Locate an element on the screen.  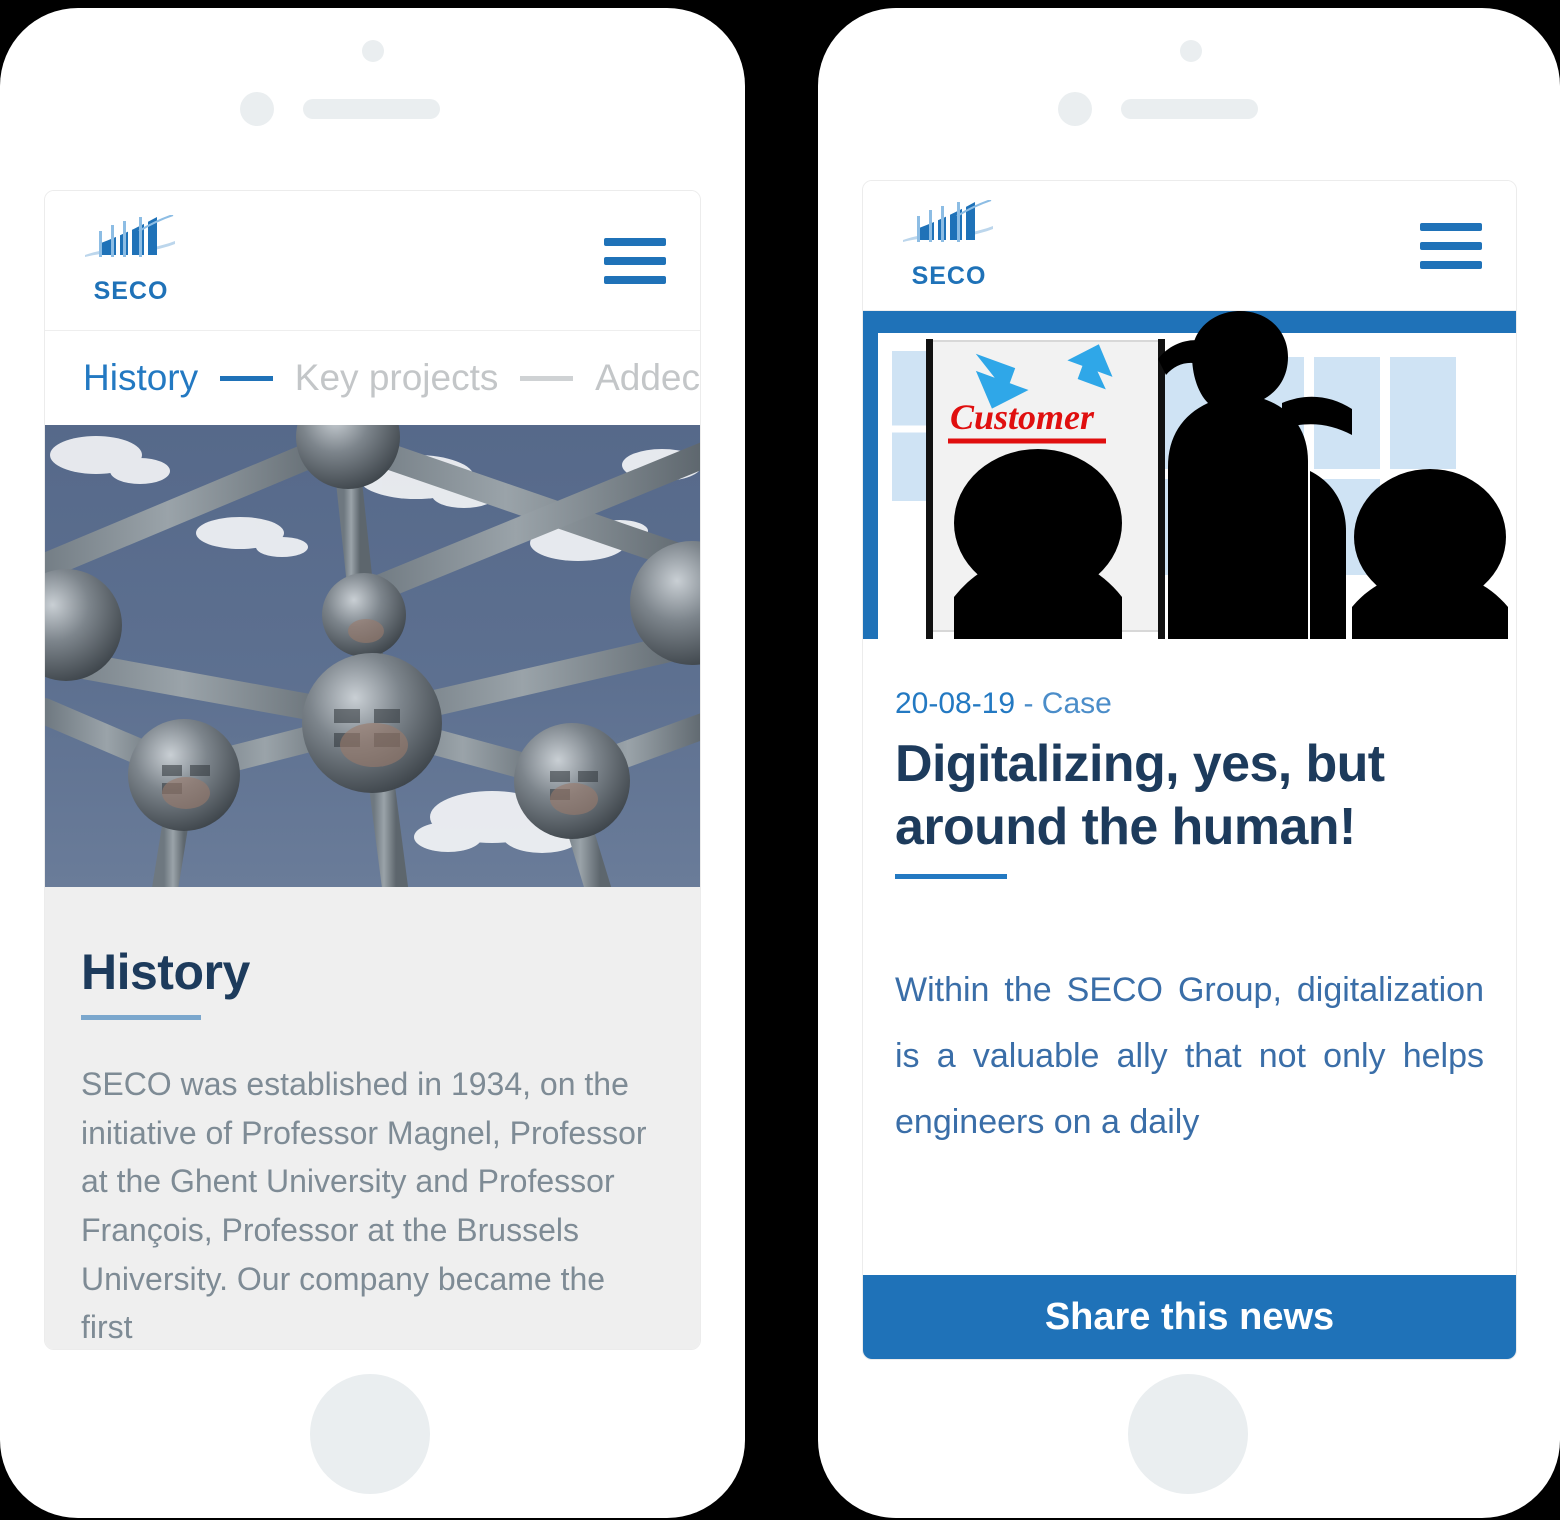
site-header-left: SECO is located at coordinates (372, 261).